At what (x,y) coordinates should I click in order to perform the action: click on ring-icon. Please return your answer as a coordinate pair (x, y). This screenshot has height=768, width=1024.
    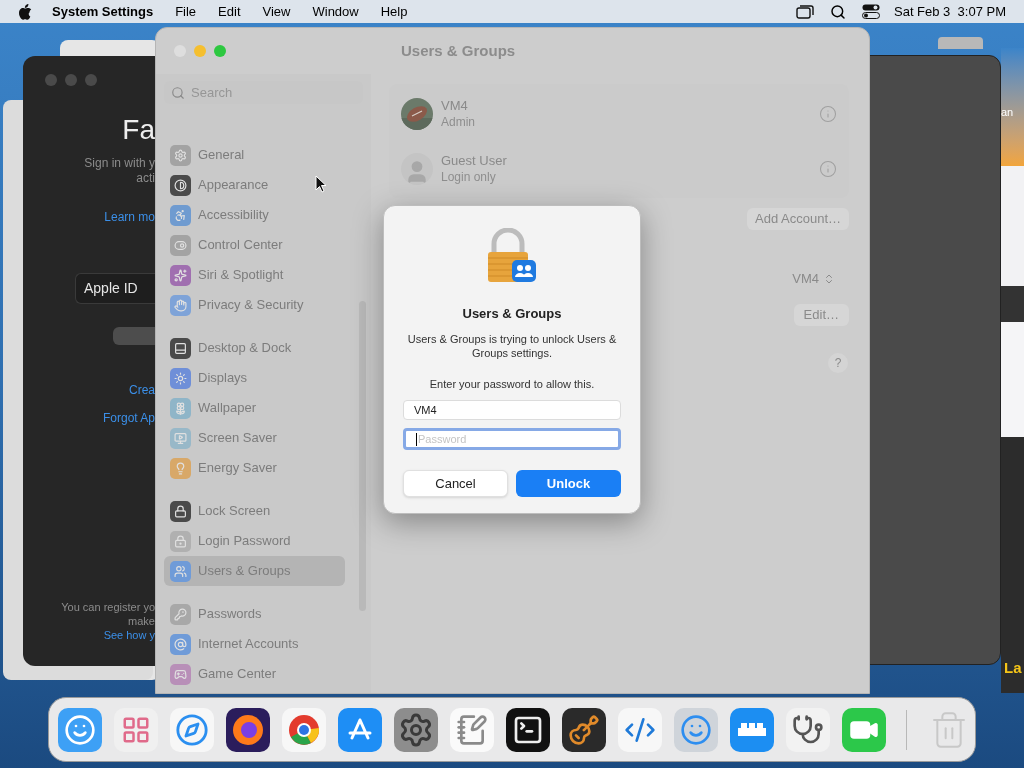
    Looking at the image, I should click on (304, 729).